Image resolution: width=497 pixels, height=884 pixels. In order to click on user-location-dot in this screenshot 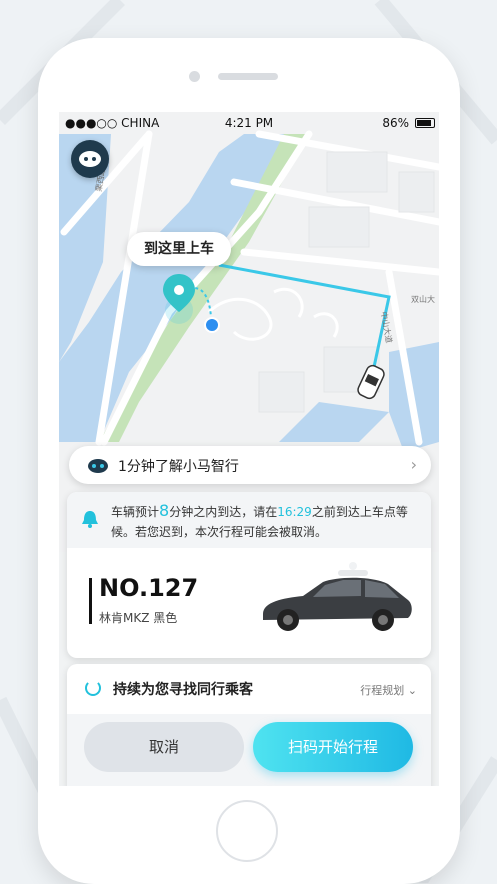, I will do `click(212, 325)`.